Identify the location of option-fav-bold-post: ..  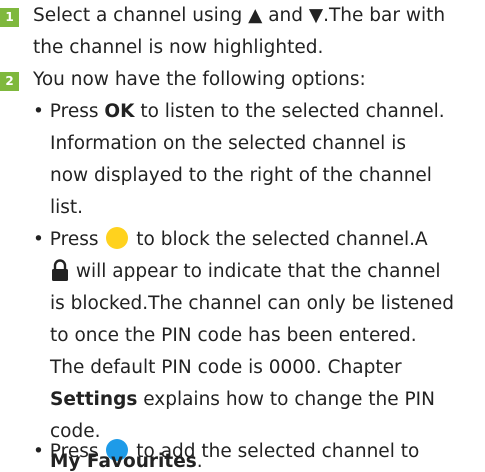
(199, 461).